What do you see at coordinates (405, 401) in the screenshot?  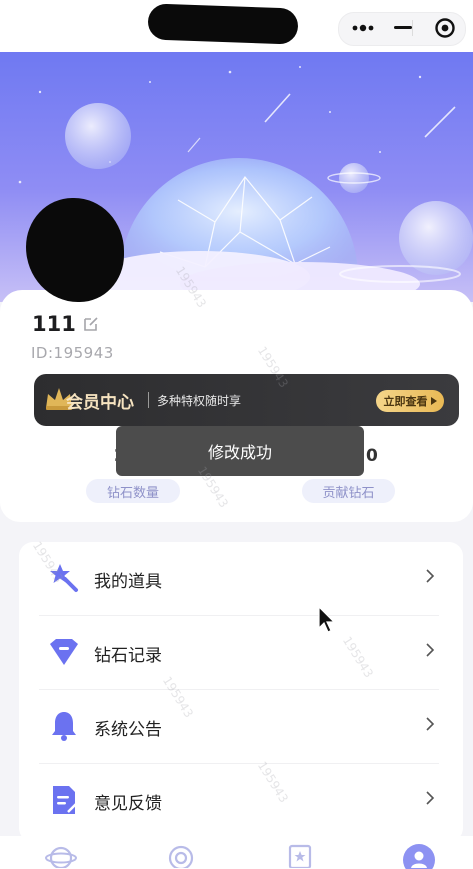 I see `vip-view-label: 立即查看` at bounding box center [405, 401].